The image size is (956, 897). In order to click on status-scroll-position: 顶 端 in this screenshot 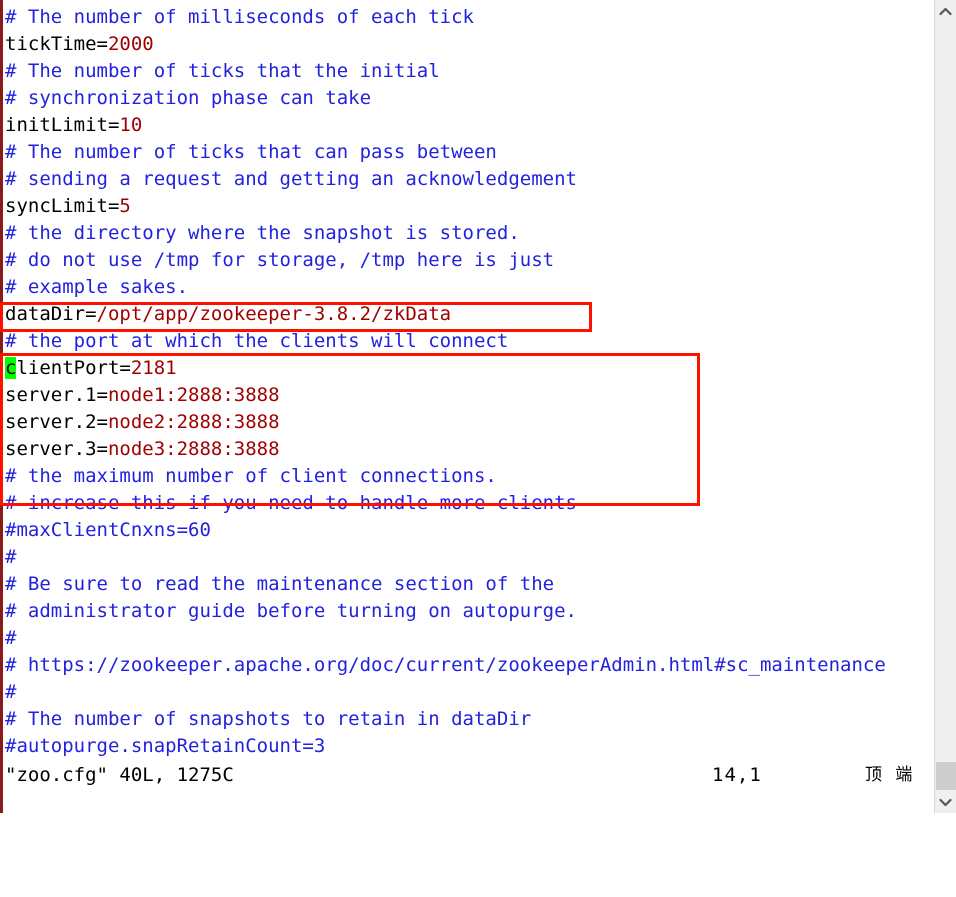, I will do `click(891, 775)`.